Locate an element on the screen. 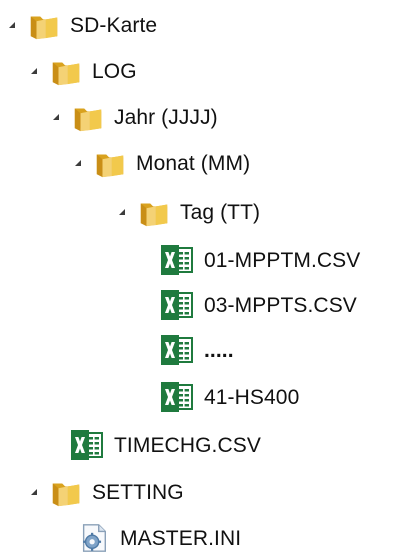 The image size is (398, 558). tree-item-monat: Monat (MM) is located at coordinates (160, 163).